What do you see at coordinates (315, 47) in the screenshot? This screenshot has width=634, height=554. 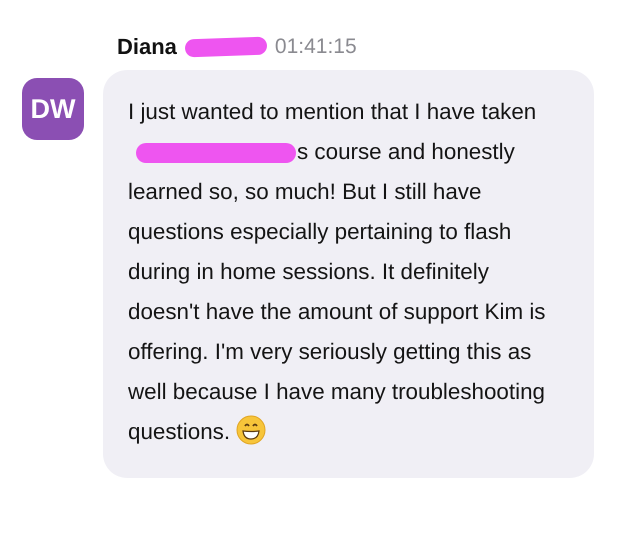 I see `message-time: 01:41:15` at bounding box center [315, 47].